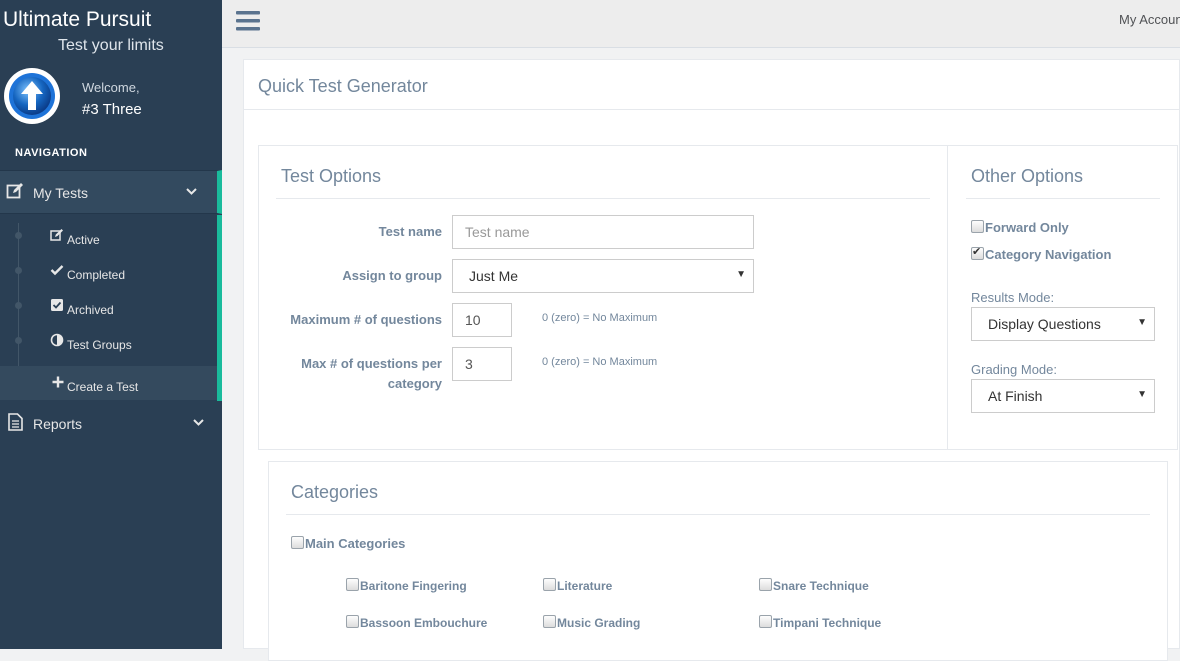 This screenshot has height=661, width=1180. Describe the element at coordinates (111, 424) in the screenshot. I see `menu-reports: Reports` at that location.